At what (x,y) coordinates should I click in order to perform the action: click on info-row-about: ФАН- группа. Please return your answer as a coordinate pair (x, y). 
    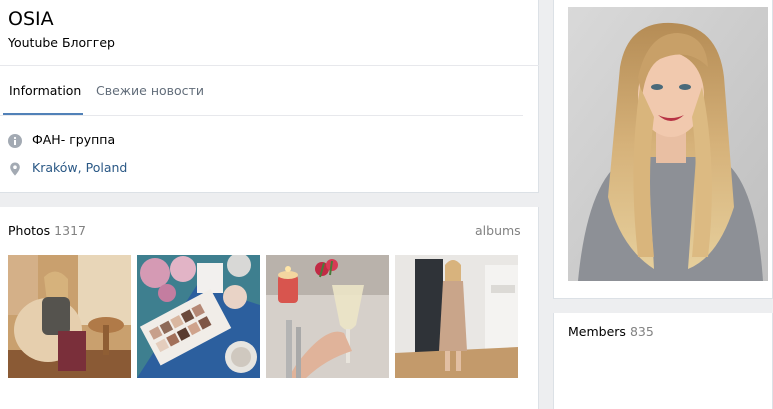
    Looking at the image, I should click on (61, 140).